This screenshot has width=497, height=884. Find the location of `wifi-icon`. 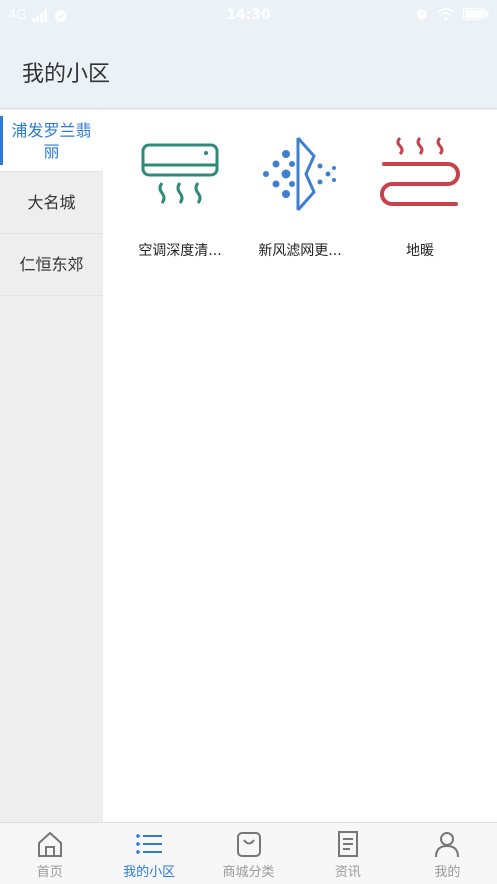

wifi-icon is located at coordinates (446, 14).